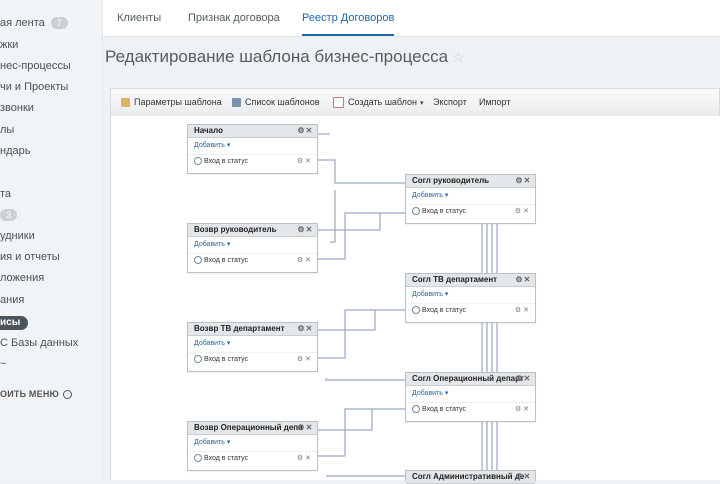 This screenshot has height=484, width=720. Describe the element at coordinates (15, 151) in the screenshot. I see `sidebar-item-calendar: ндарь` at that location.